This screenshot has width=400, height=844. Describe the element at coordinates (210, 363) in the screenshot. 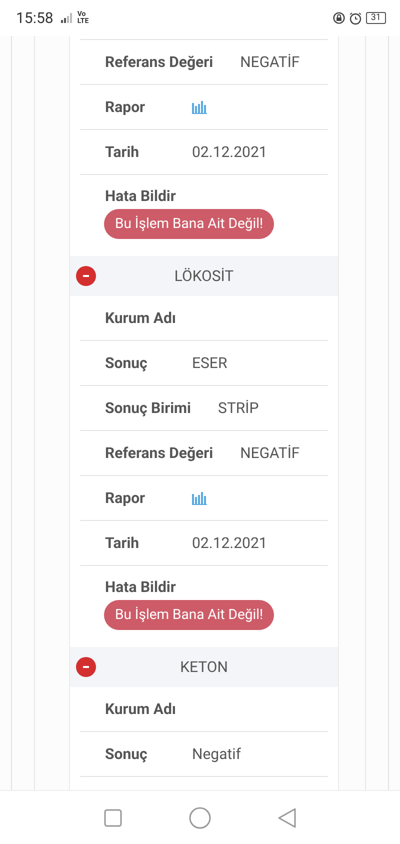

I see `field-value: ESER` at that location.